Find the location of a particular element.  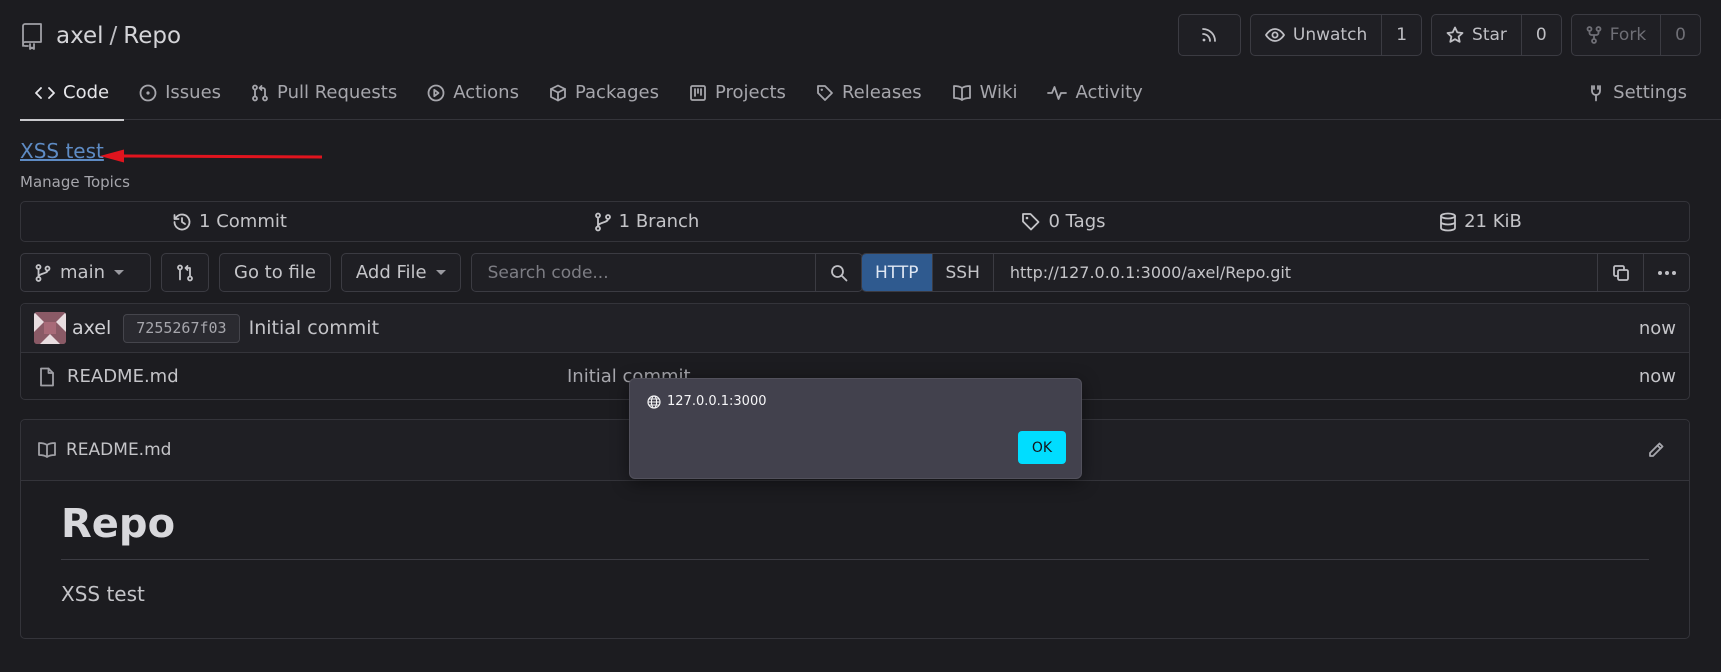

pencil-icon is located at coordinates (1656, 450).